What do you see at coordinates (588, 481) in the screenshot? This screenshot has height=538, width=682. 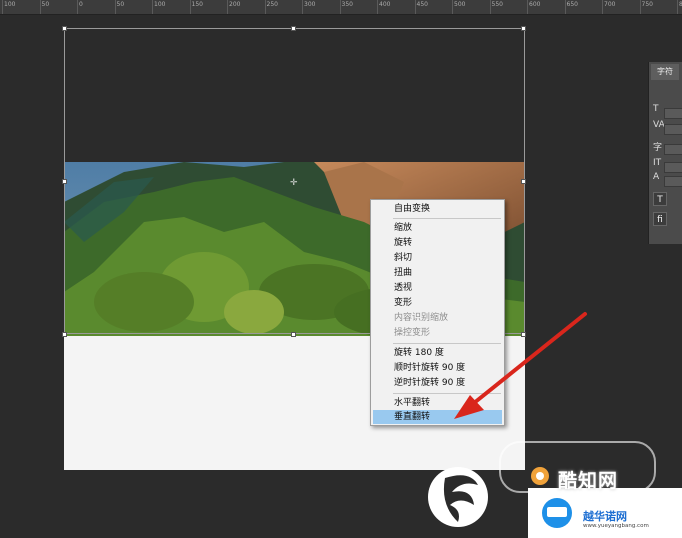 I see `watermark-brand-text: 酷知网` at bounding box center [588, 481].